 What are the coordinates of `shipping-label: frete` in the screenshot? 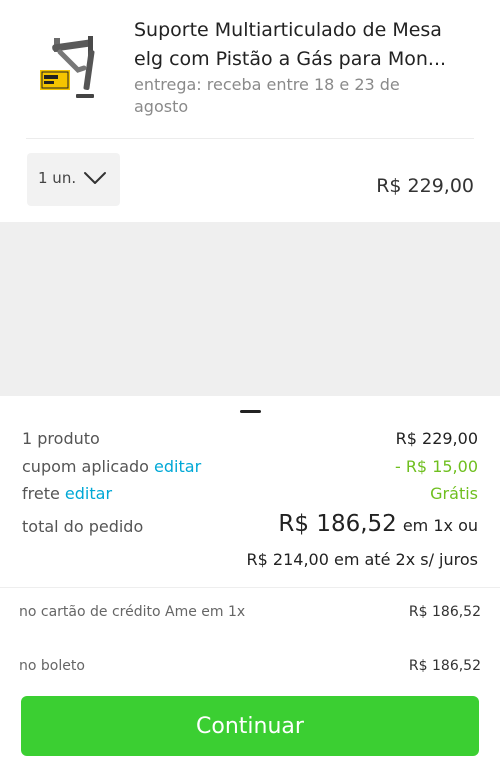 It's located at (41, 493).